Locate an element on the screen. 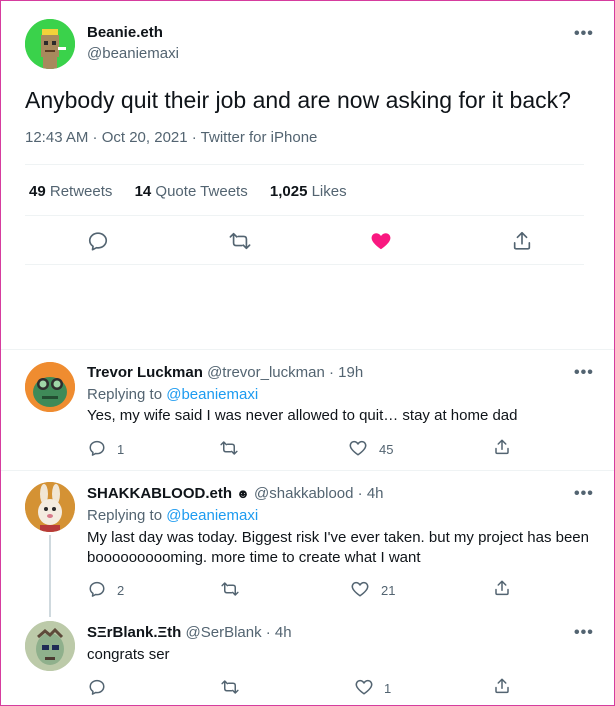 This screenshot has height=706, width=615. retweets-stat: 49 Retweets is located at coordinates (73, 191).